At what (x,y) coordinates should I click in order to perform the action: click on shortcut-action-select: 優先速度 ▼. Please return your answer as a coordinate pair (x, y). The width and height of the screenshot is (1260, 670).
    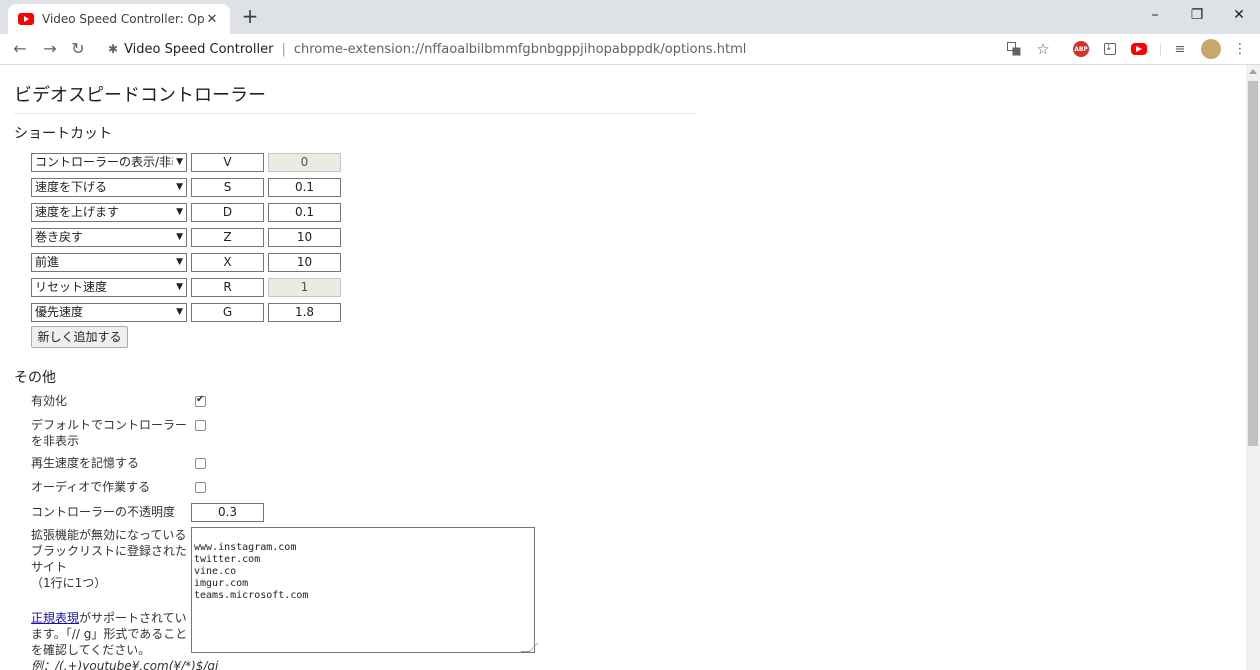
    Looking at the image, I should click on (109, 312).